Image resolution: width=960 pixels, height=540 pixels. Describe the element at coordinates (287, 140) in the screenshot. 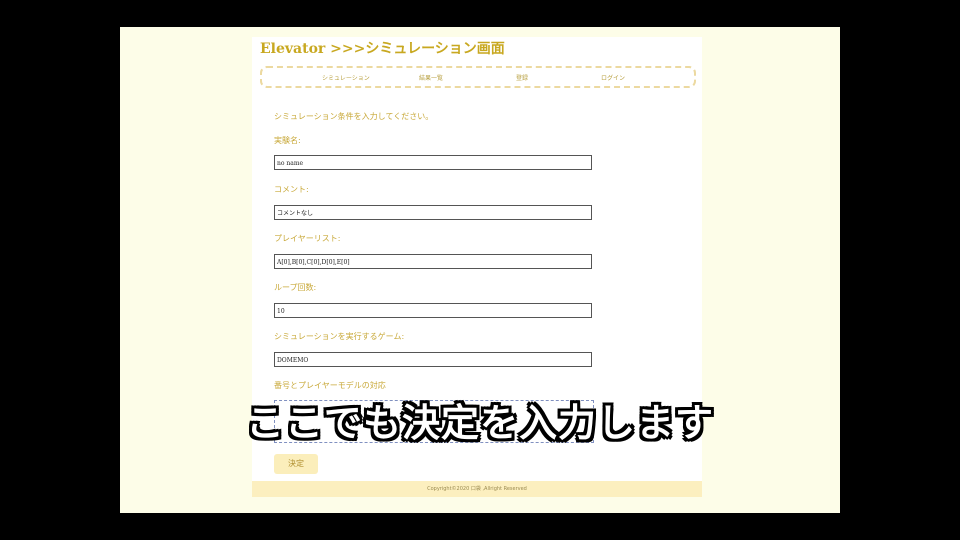

I see `experiment-name-label: 実験名:` at that location.